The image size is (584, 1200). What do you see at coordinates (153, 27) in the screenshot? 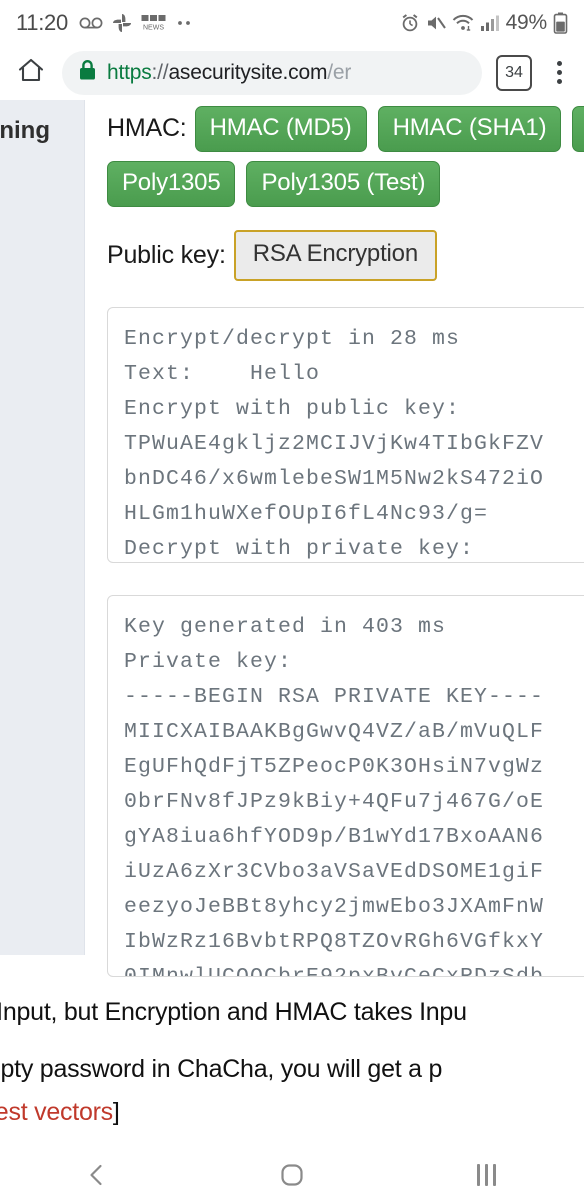
I see `svg-text: NEWS` at bounding box center [153, 27].